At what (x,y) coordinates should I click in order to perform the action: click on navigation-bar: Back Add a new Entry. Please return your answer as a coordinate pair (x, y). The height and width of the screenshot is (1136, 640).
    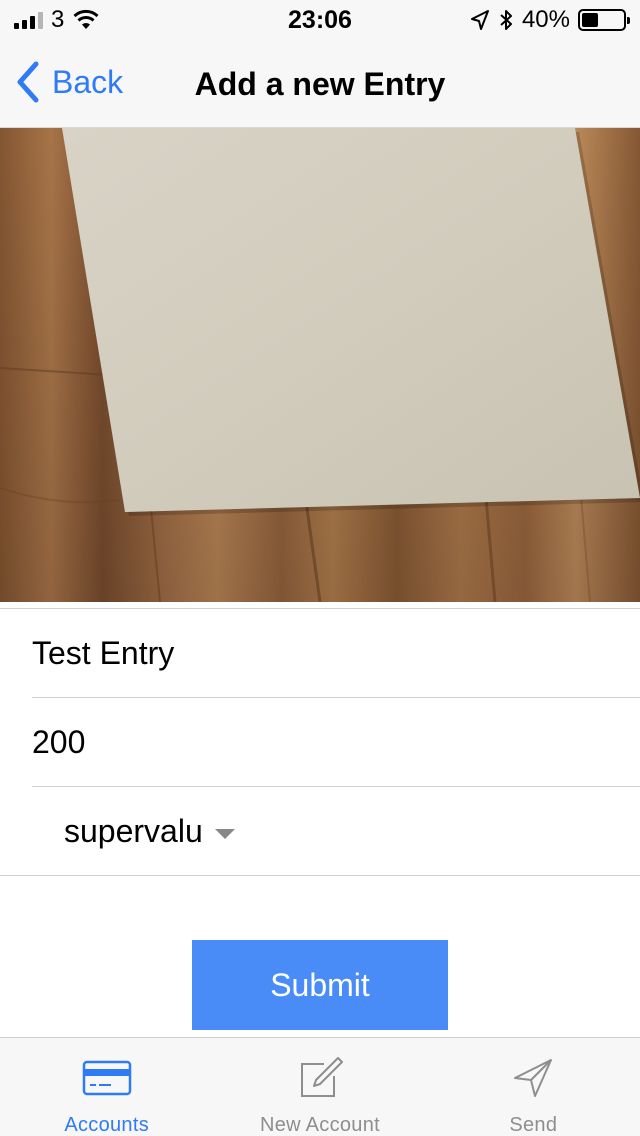
    Looking at the image, I should click on (320, 84).